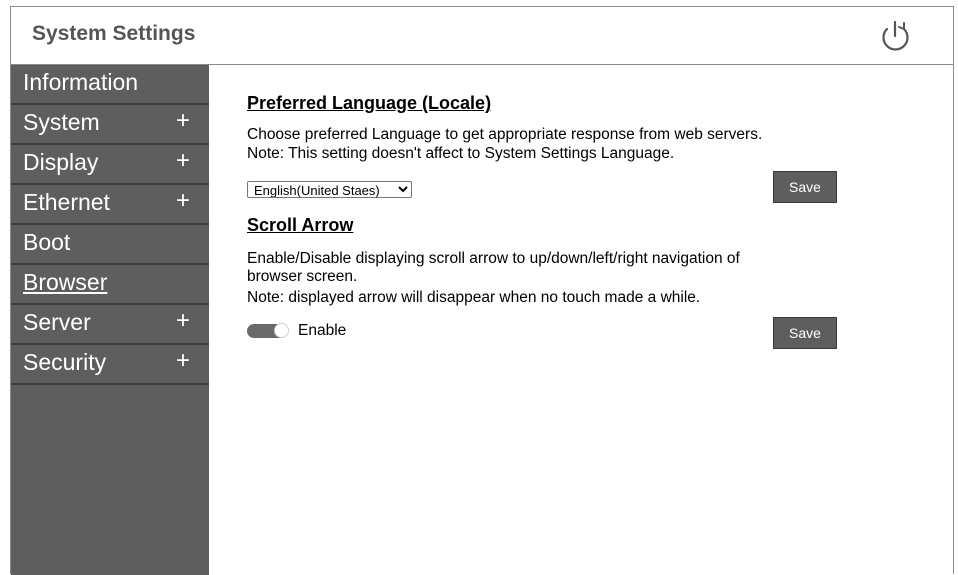  I want to click on sidebar-item-browser: Browser, so click(110, 285).